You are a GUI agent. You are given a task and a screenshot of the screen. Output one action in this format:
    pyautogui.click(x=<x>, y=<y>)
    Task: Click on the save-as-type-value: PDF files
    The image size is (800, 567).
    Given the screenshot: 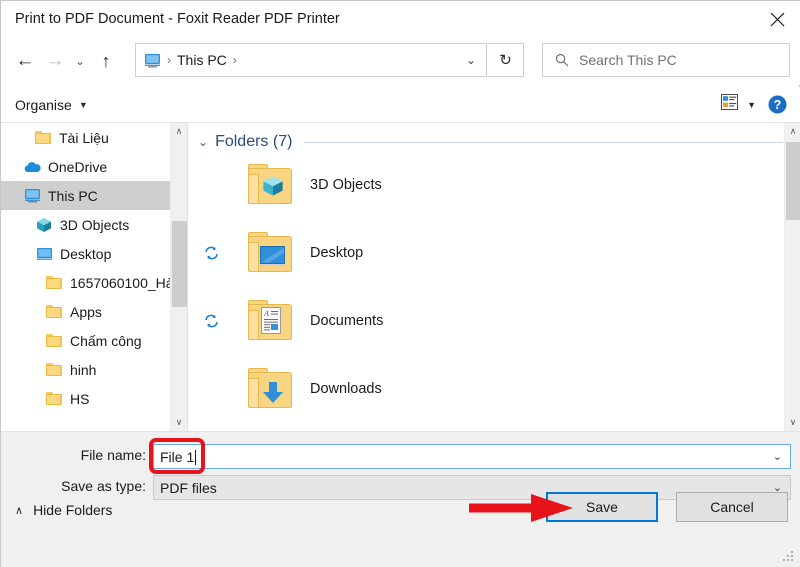 What is the action you would take?
    pyautogui.click(x=188, y=487)
    